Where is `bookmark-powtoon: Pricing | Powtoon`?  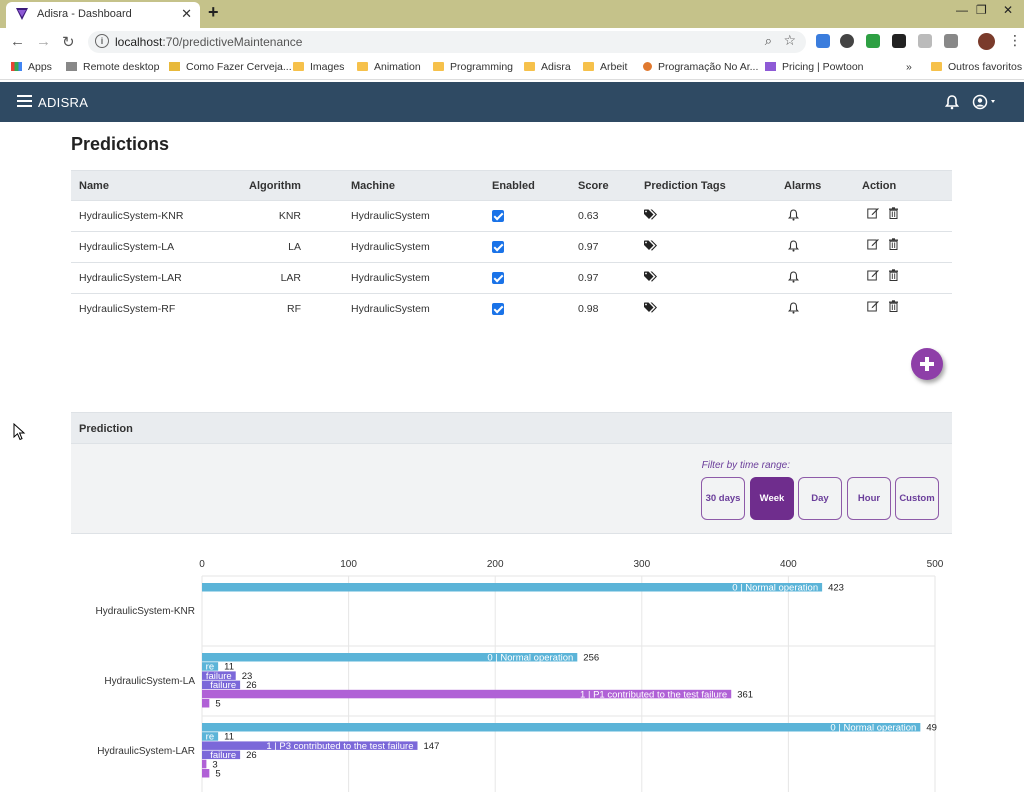
bookmark-powtoon: Pricing | Powtoon is located at coordinates (814, 67).